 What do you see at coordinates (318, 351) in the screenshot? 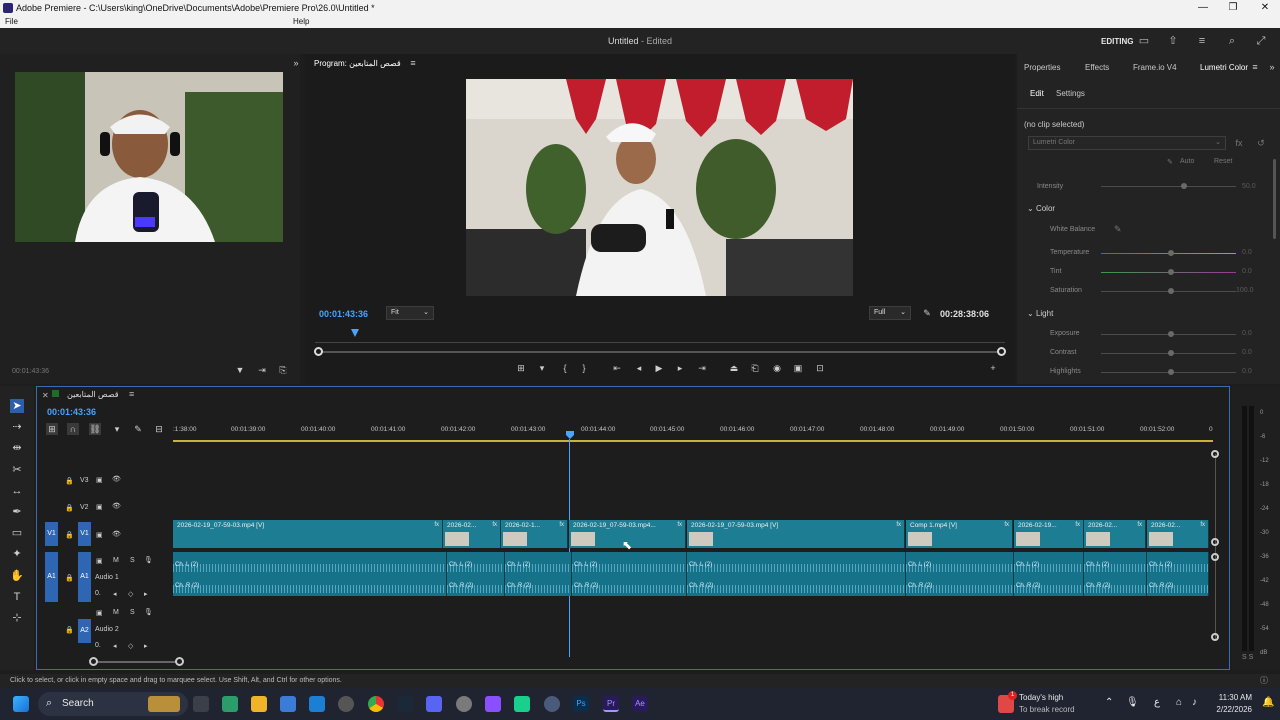
I see `zoom-handle-left` at bounding box center [318, 351].